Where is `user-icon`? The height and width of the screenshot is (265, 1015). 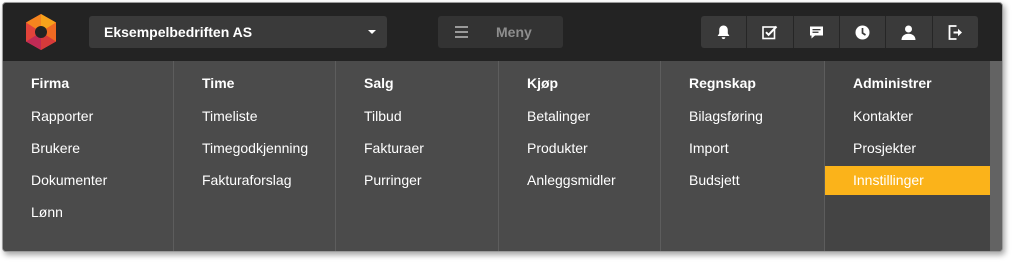
user-icon is located at coordinates (908, 32).